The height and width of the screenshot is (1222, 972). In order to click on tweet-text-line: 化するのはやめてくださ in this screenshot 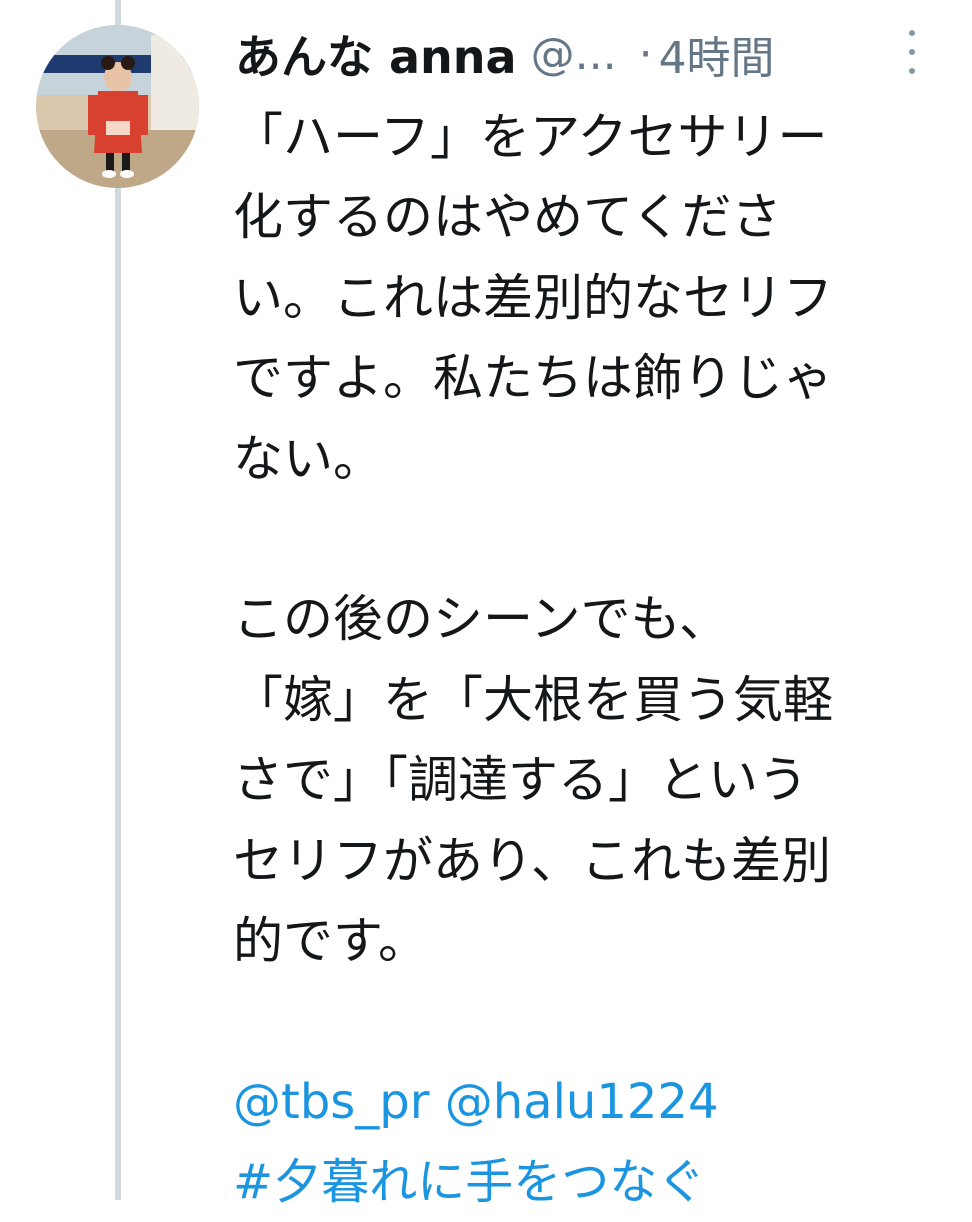, I will do `click(507, 217)`.